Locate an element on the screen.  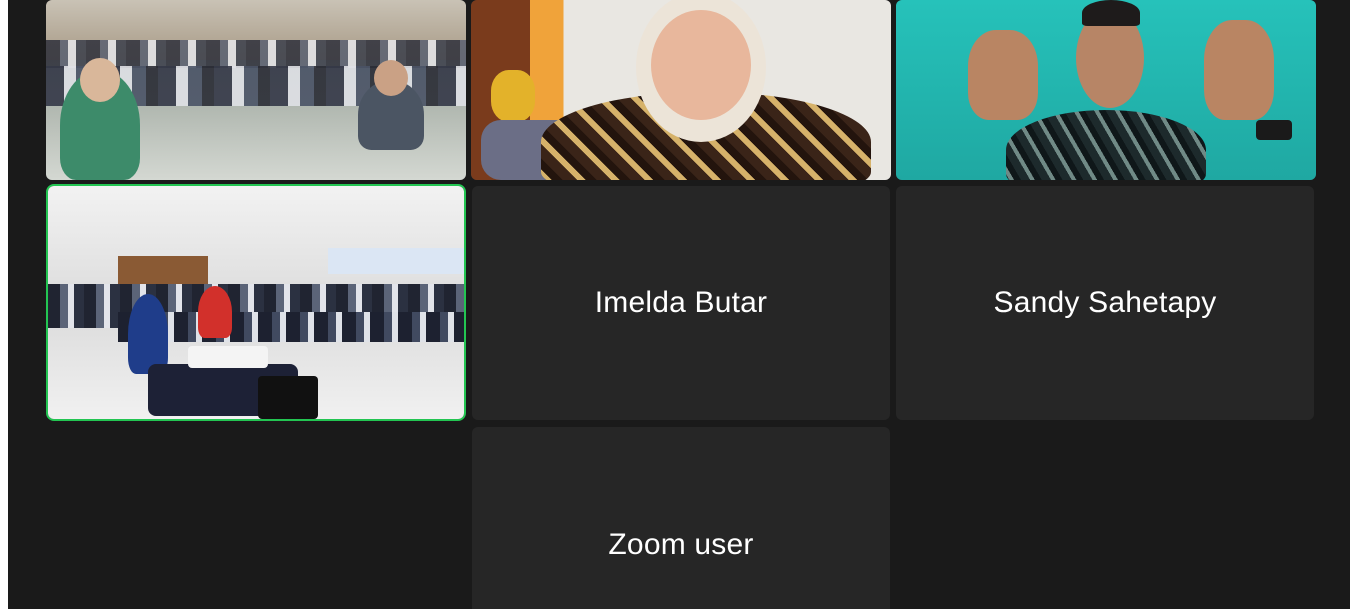
participant-video-tile-man-waving is located at coordinates (1106, 90).